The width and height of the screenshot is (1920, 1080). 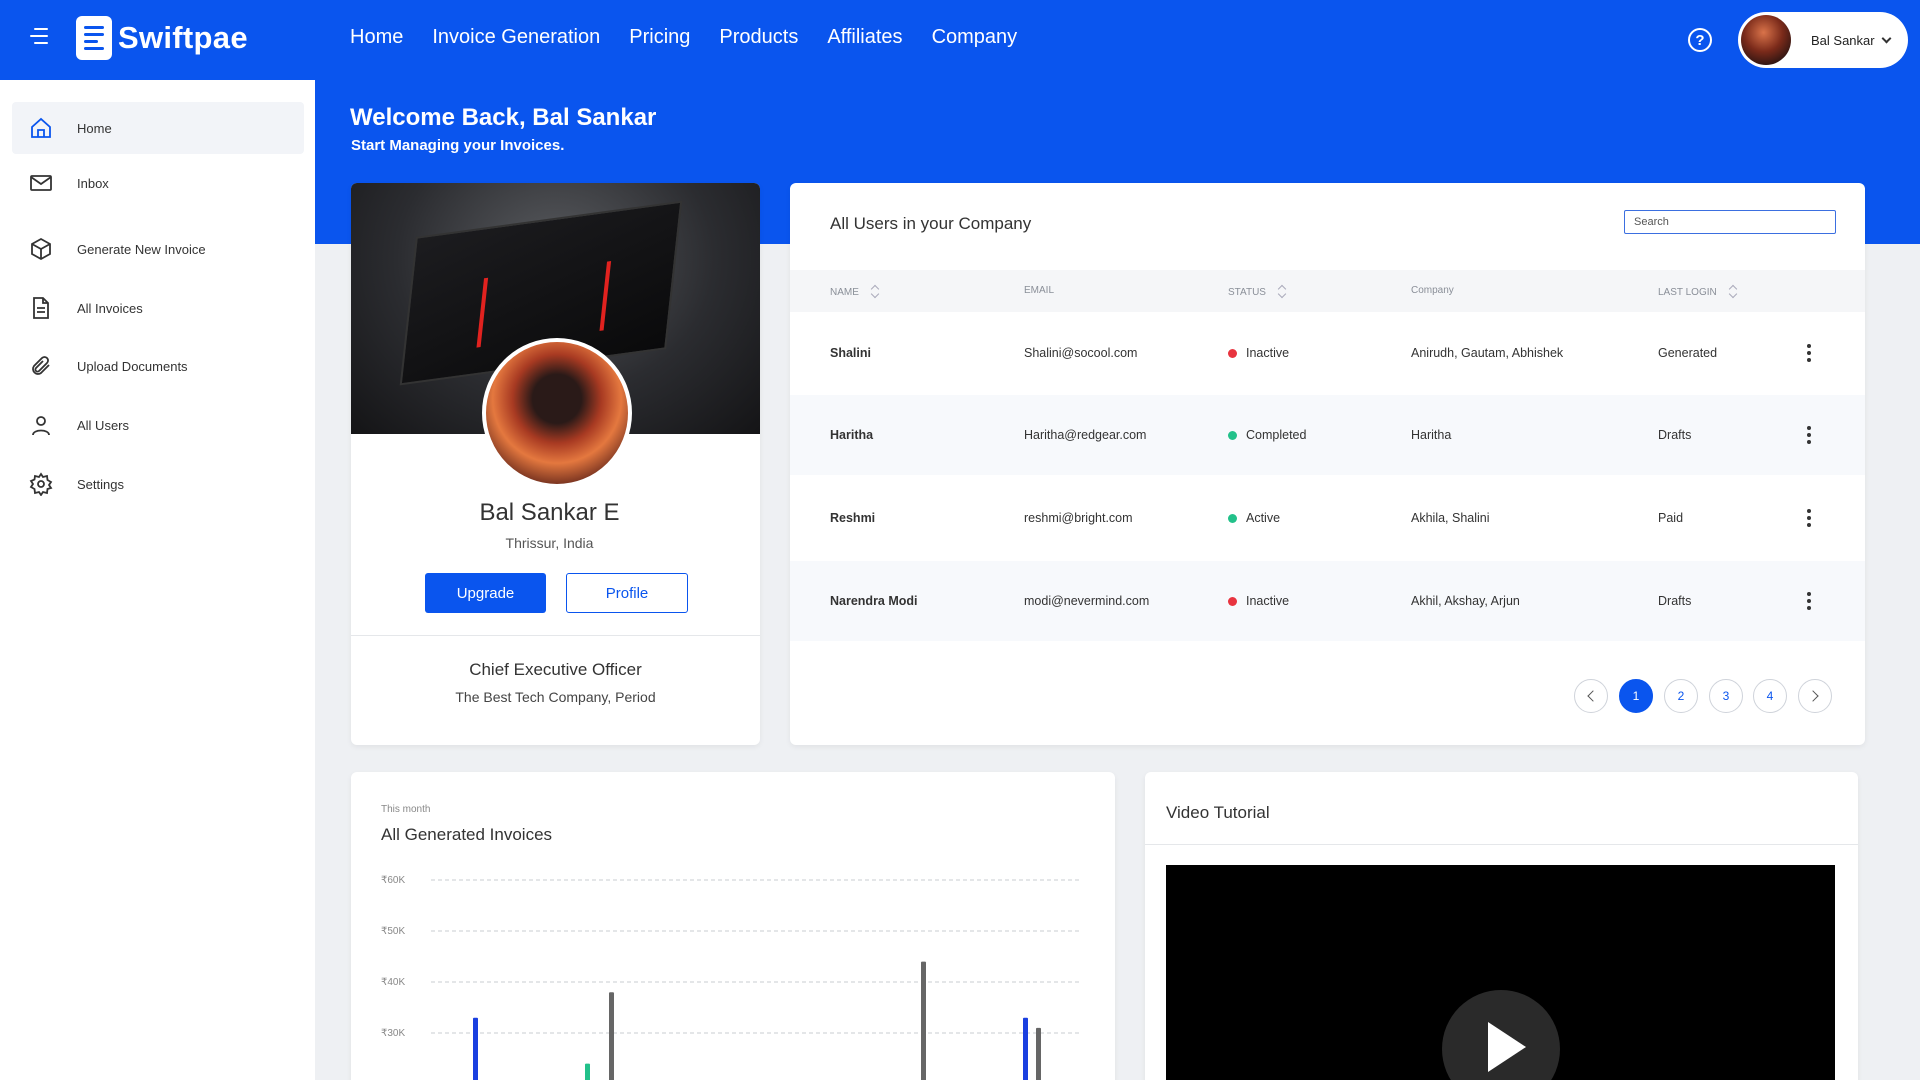 What do you see at coordinates (1726, 696) in the screenshot?
I see `pagination-page-3: 3` at bounding box center [1726, 696].